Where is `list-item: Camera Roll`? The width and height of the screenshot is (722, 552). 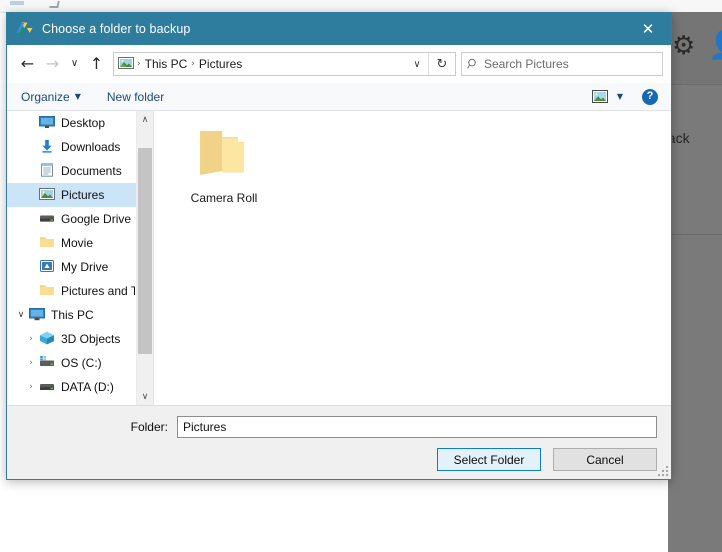
list-item: Camera Roll is located at coordinates (224, 163).